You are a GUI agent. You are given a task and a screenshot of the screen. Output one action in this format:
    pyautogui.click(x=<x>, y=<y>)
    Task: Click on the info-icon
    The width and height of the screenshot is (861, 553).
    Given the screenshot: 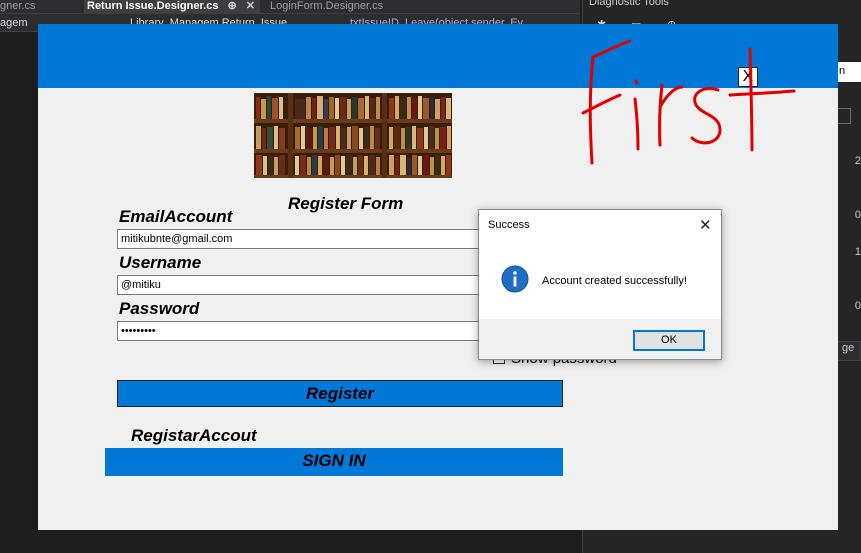 What is the action you would take?
    pyautogui.click(x=515, y=279)
    